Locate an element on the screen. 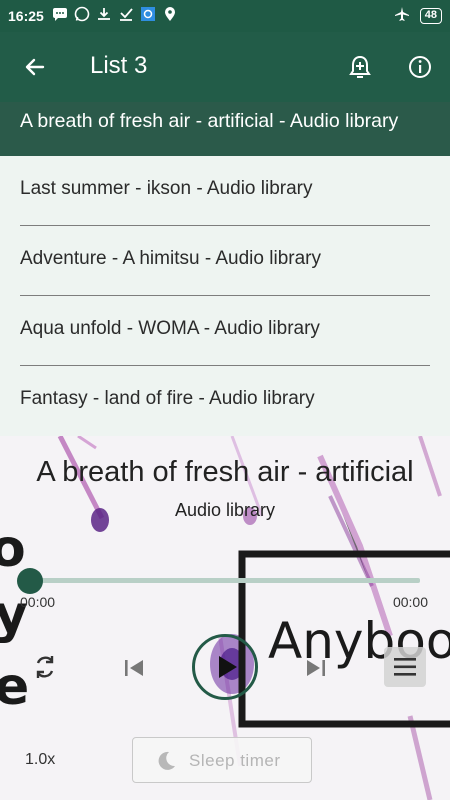 This screenshot has height=800, width=450. battery-indicator: 48 is located at coordinates (430, 15).